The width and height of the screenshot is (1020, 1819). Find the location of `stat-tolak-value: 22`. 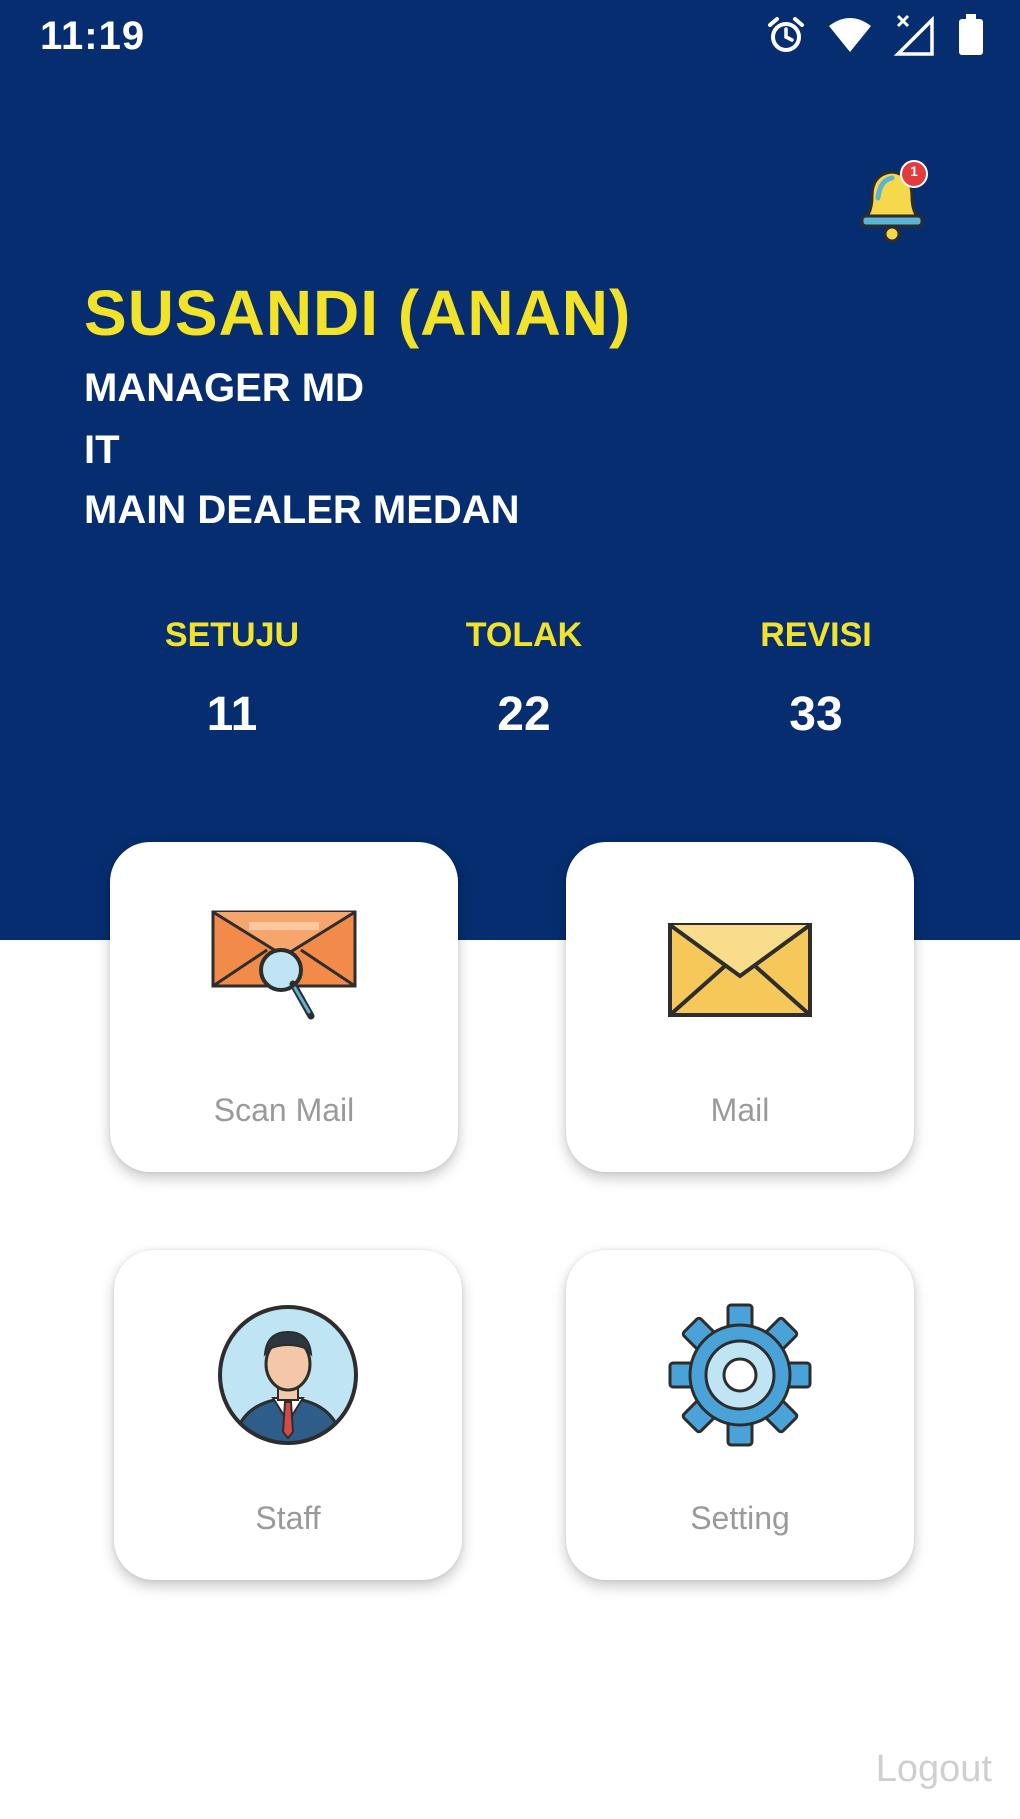

stat-tolak-value: 22 is located at coordinates (524, 714).